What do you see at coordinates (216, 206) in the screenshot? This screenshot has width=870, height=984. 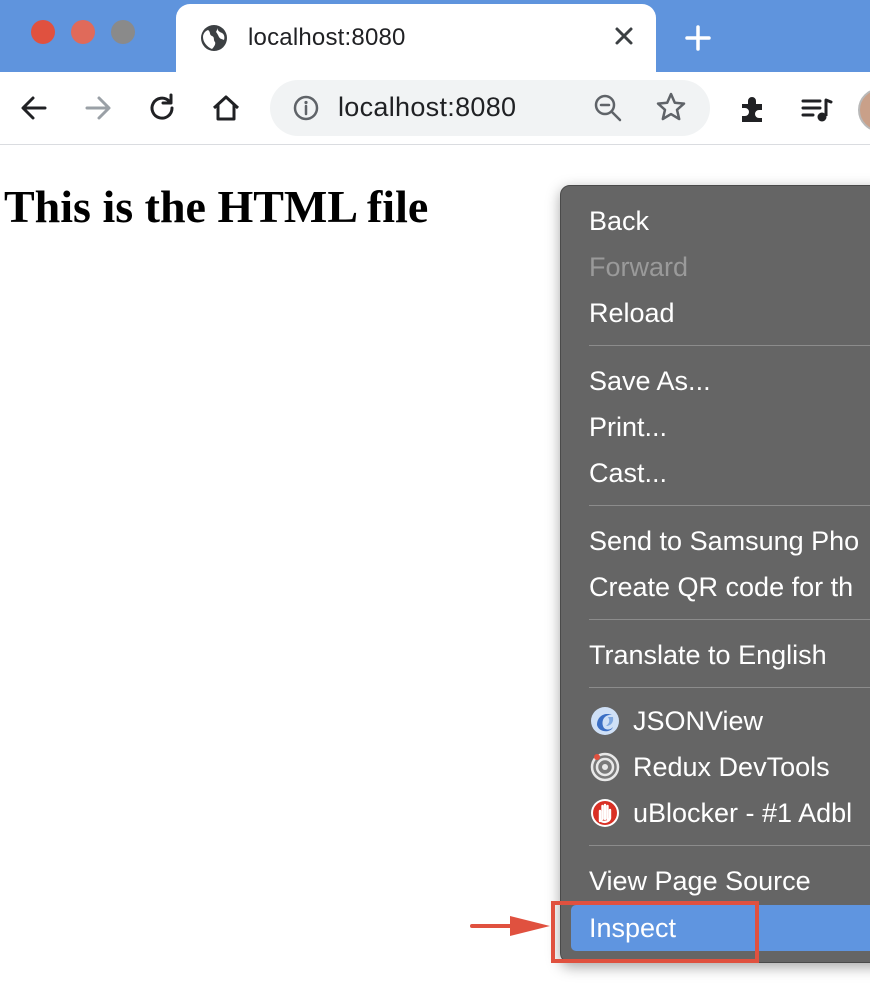 I see `page-heading: This is the HTML file` at bounding box center [216, 206].